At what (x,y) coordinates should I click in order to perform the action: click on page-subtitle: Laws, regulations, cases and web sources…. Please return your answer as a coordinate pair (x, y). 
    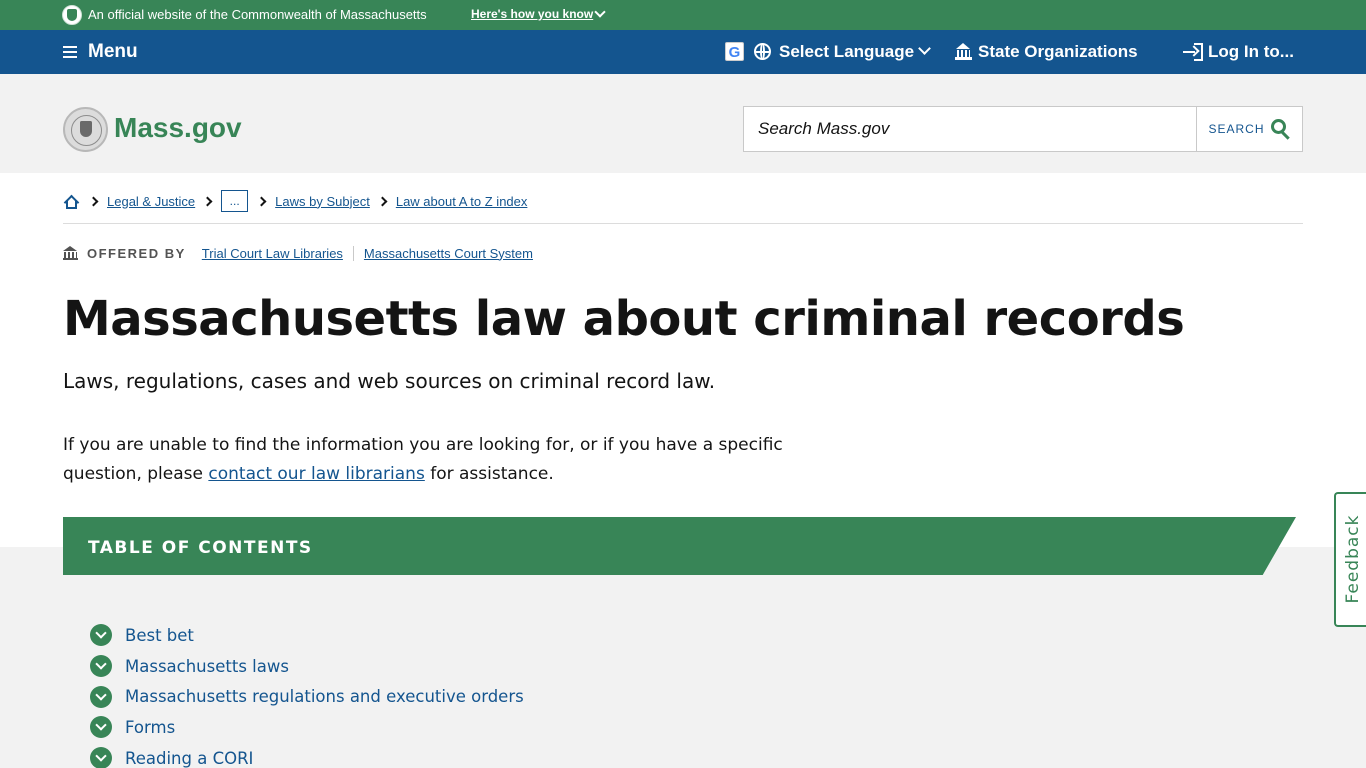
    Looking at the image, I should click on (389, 381).